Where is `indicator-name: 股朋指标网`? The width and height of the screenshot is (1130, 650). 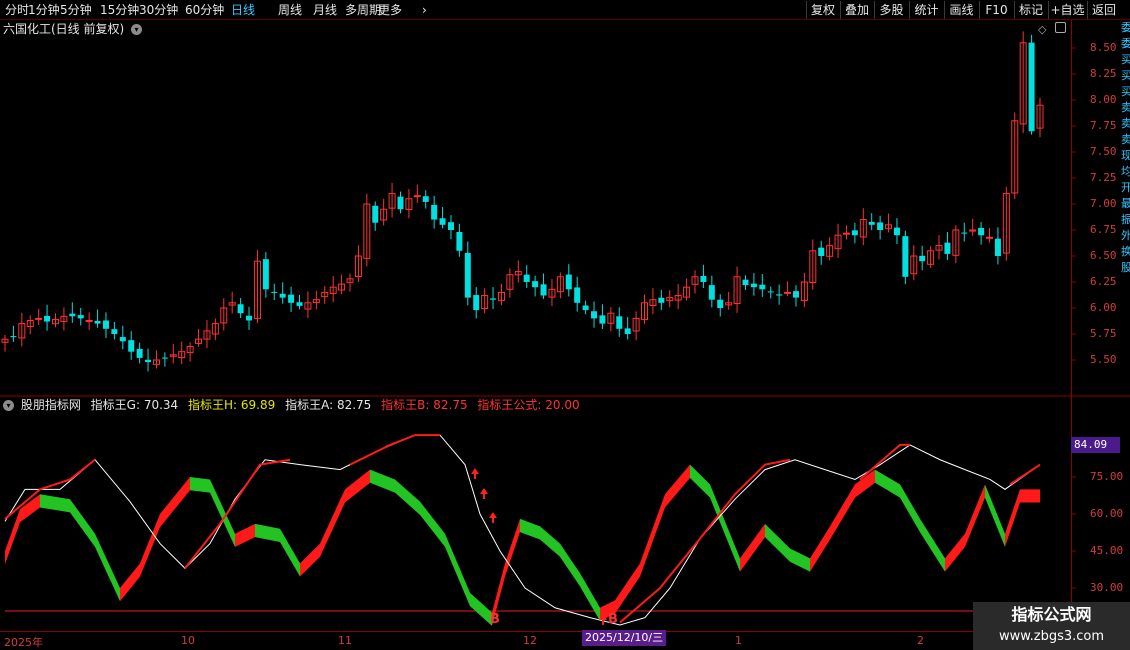 indicator-name: 股朋指标网 is located at coordinates (50, 405).